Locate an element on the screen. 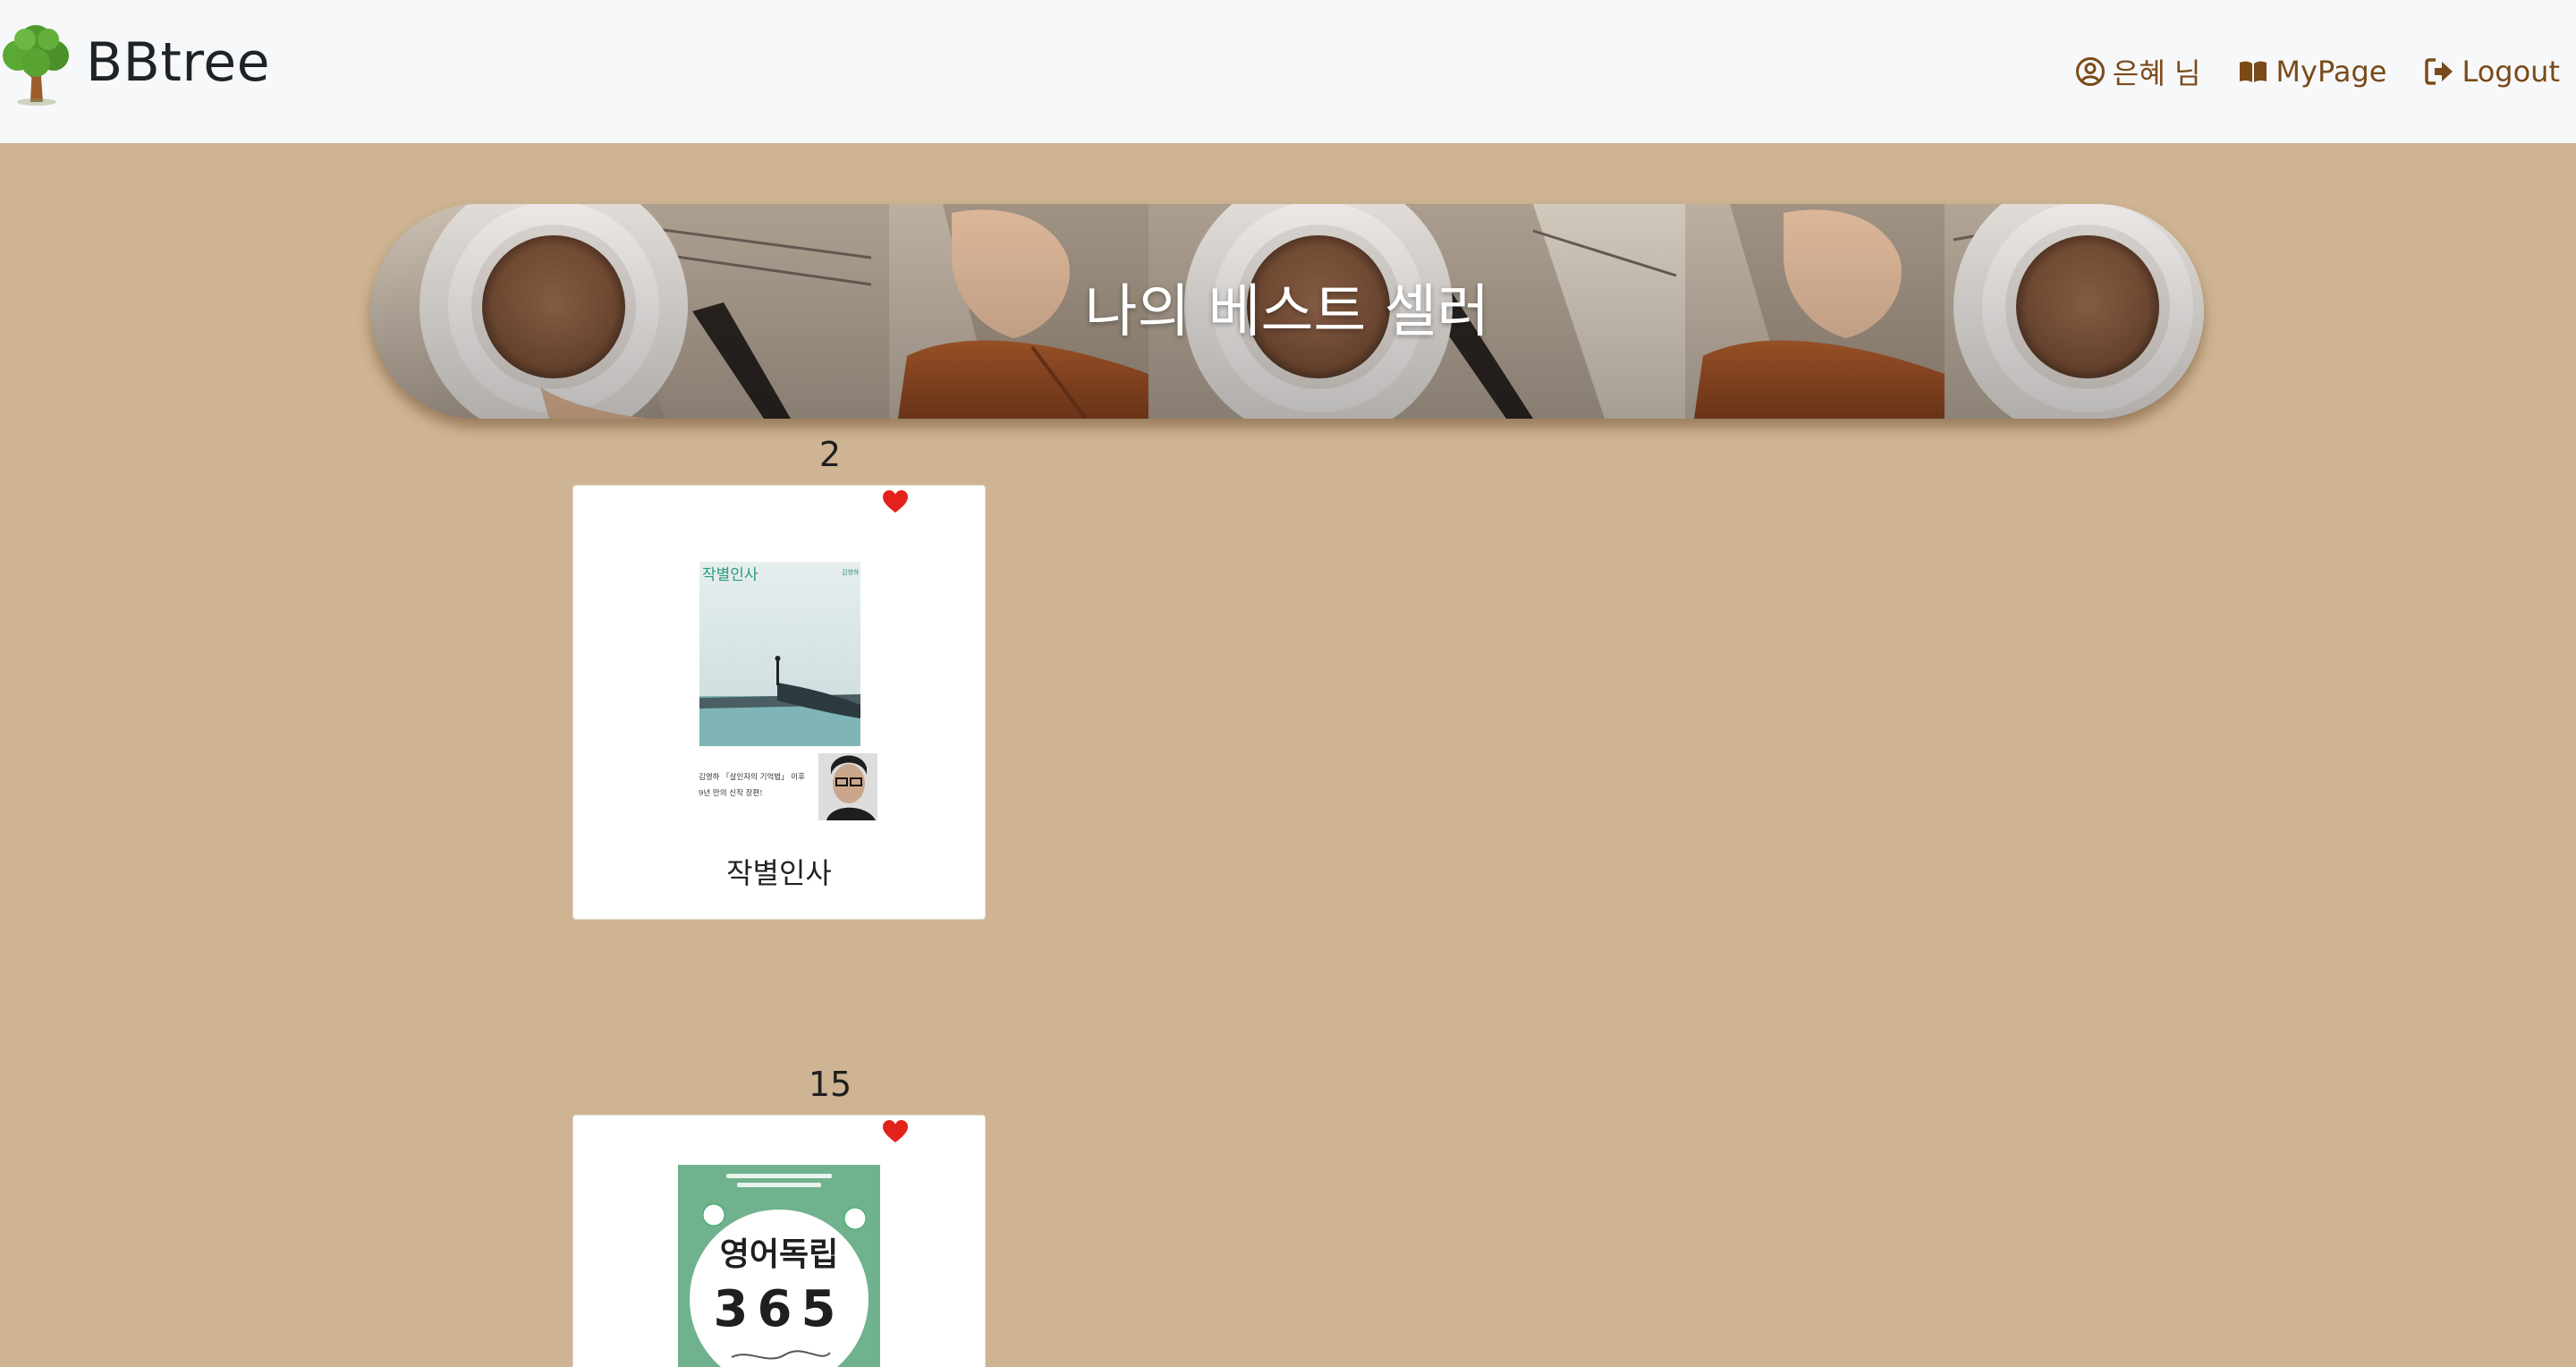 The image size is (2576, 1367). banner-title: 나의 베스트 셀러 is located at coordinates (1287, 312).